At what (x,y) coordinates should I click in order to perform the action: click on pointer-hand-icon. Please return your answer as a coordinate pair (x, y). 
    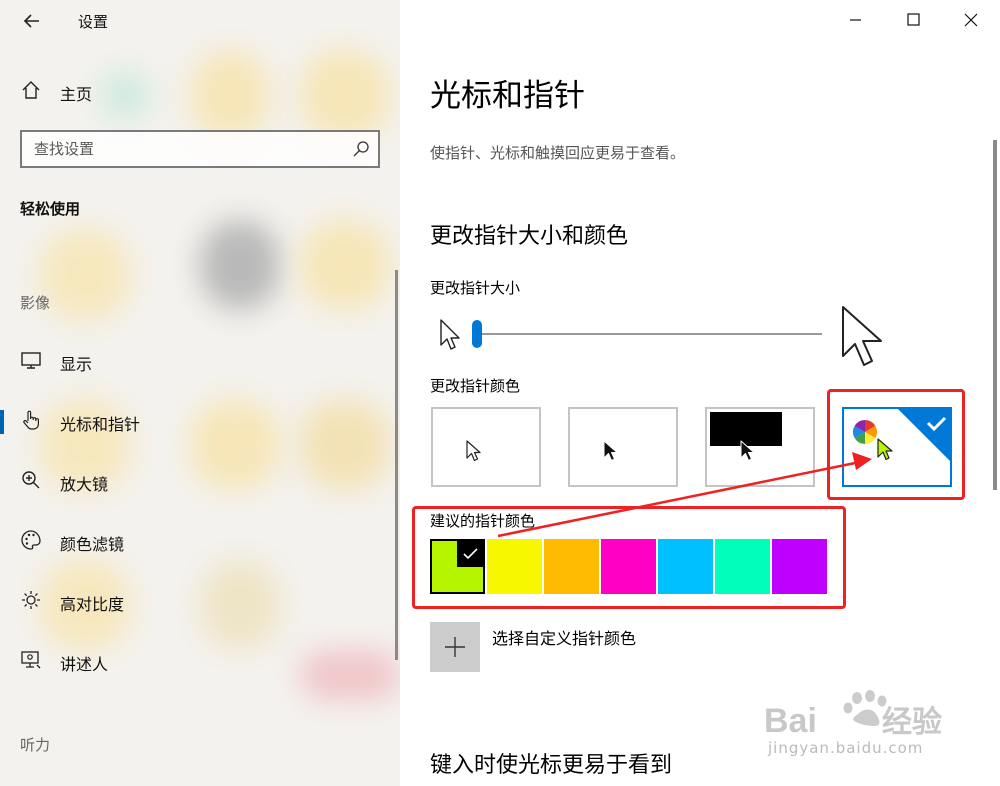
    Looking at the image, I should click on (31, 420).